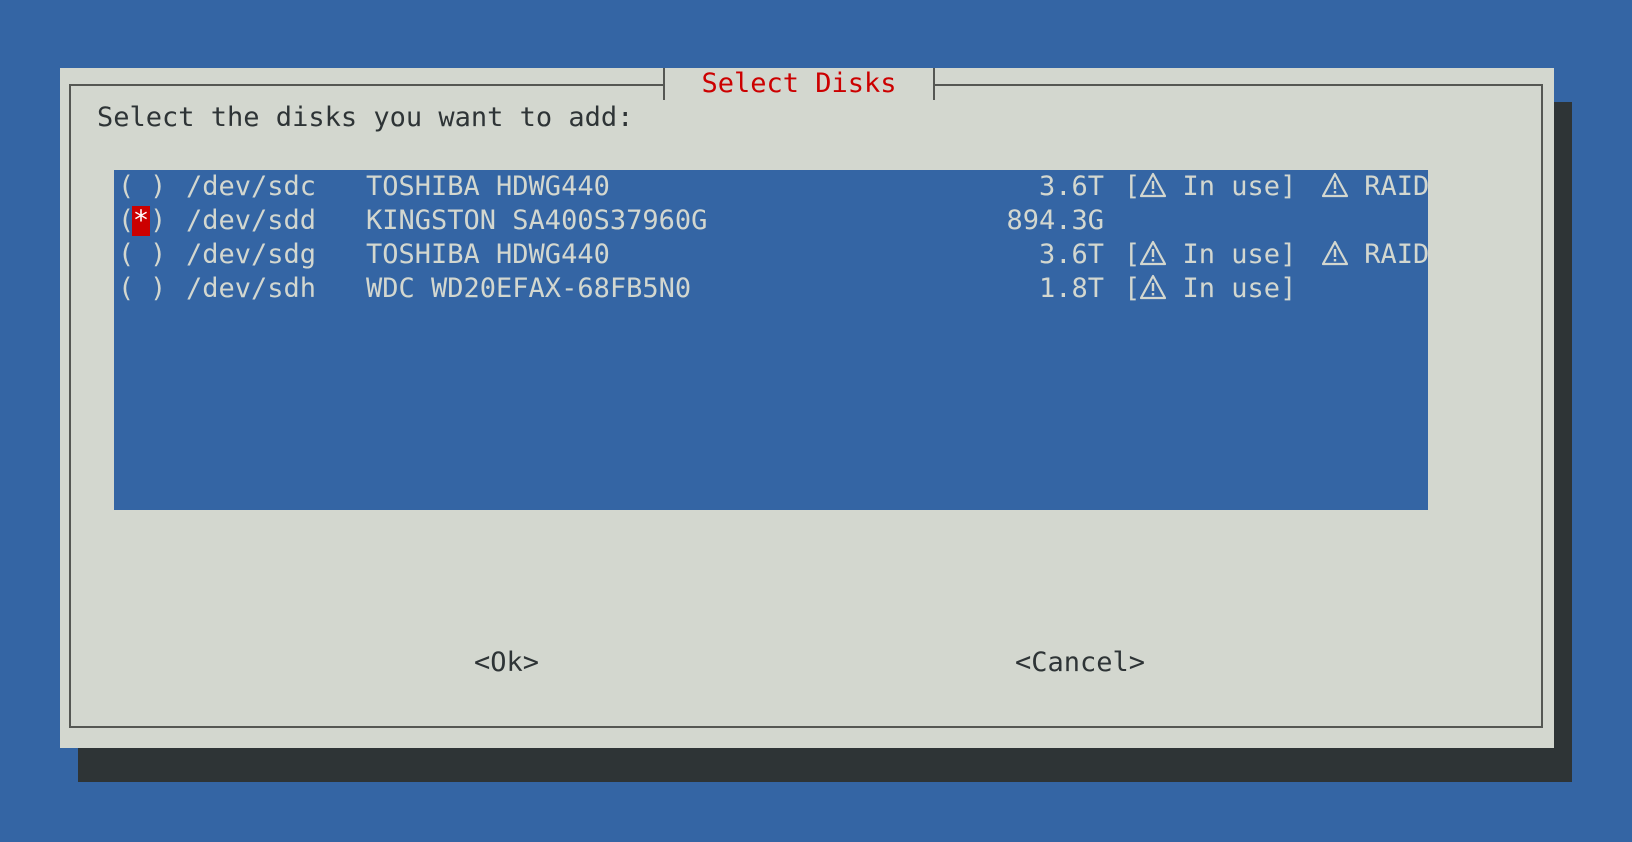 This screenshot has height=842, width=1632. Describe the element at coordinates (365, 117) in the screenshot. I see `dialog-prompt: Select the disks you want to add:` at that location.